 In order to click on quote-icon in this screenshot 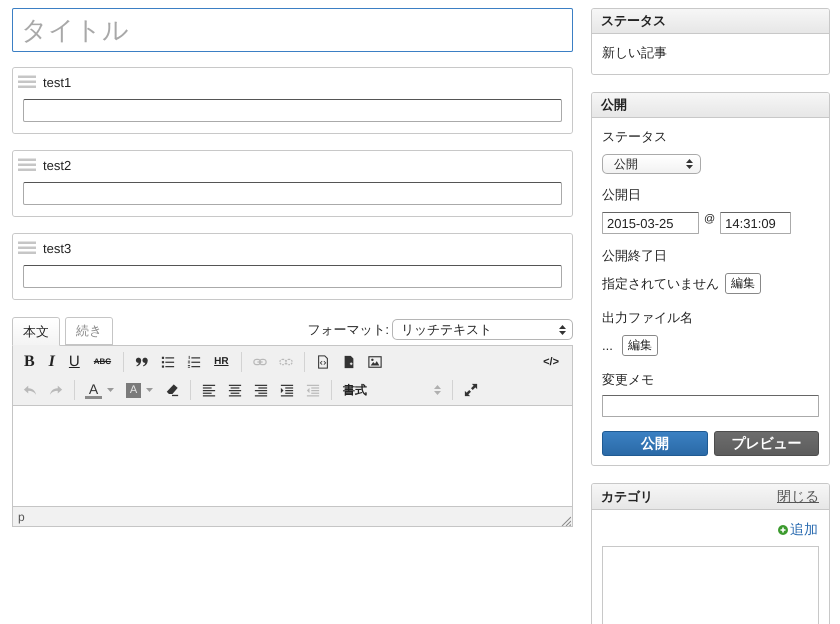, I will do `click(142, 362)`.